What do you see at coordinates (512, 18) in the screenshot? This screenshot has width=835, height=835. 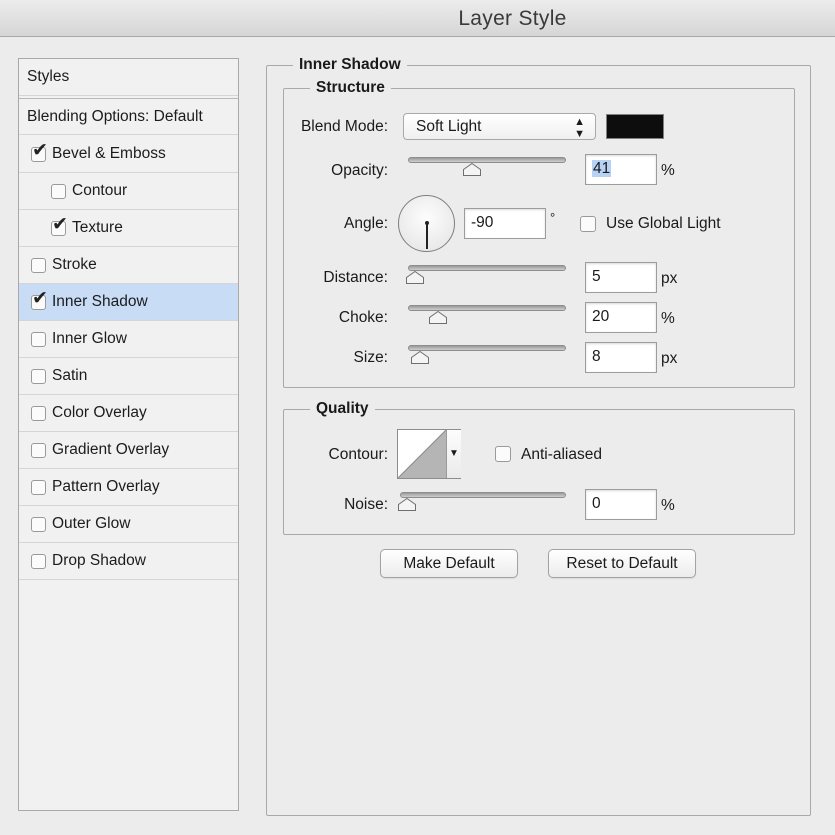 I see `window-title: Layer Style` at bounding box center [512, 18].